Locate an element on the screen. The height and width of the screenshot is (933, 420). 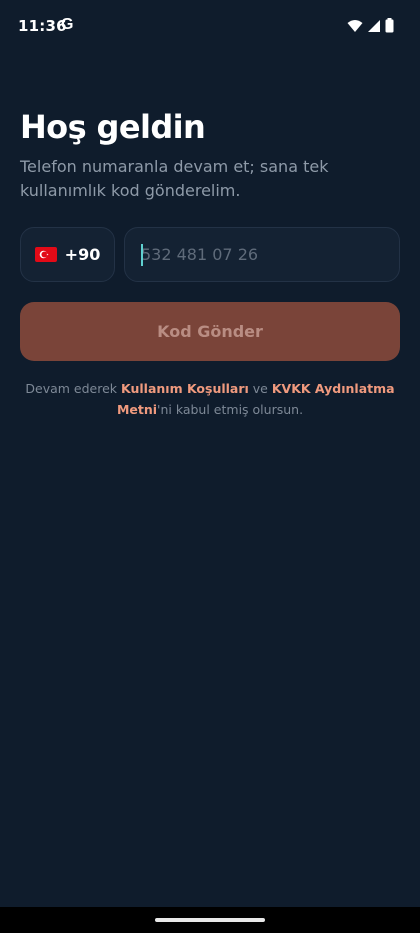
page-title: Hoş geldin is located at coordinates (113, 127).